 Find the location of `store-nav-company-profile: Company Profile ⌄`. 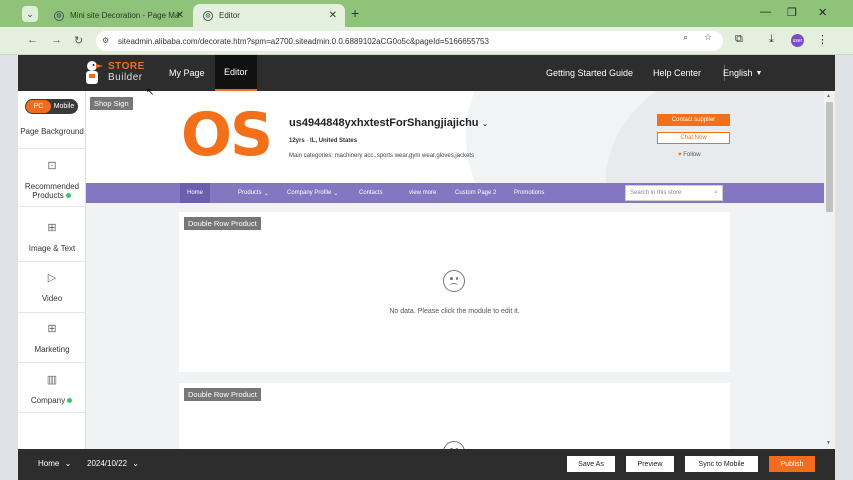

store-nav-company-profile: Company Profile ⌄ is located at coordinates (312, 193).